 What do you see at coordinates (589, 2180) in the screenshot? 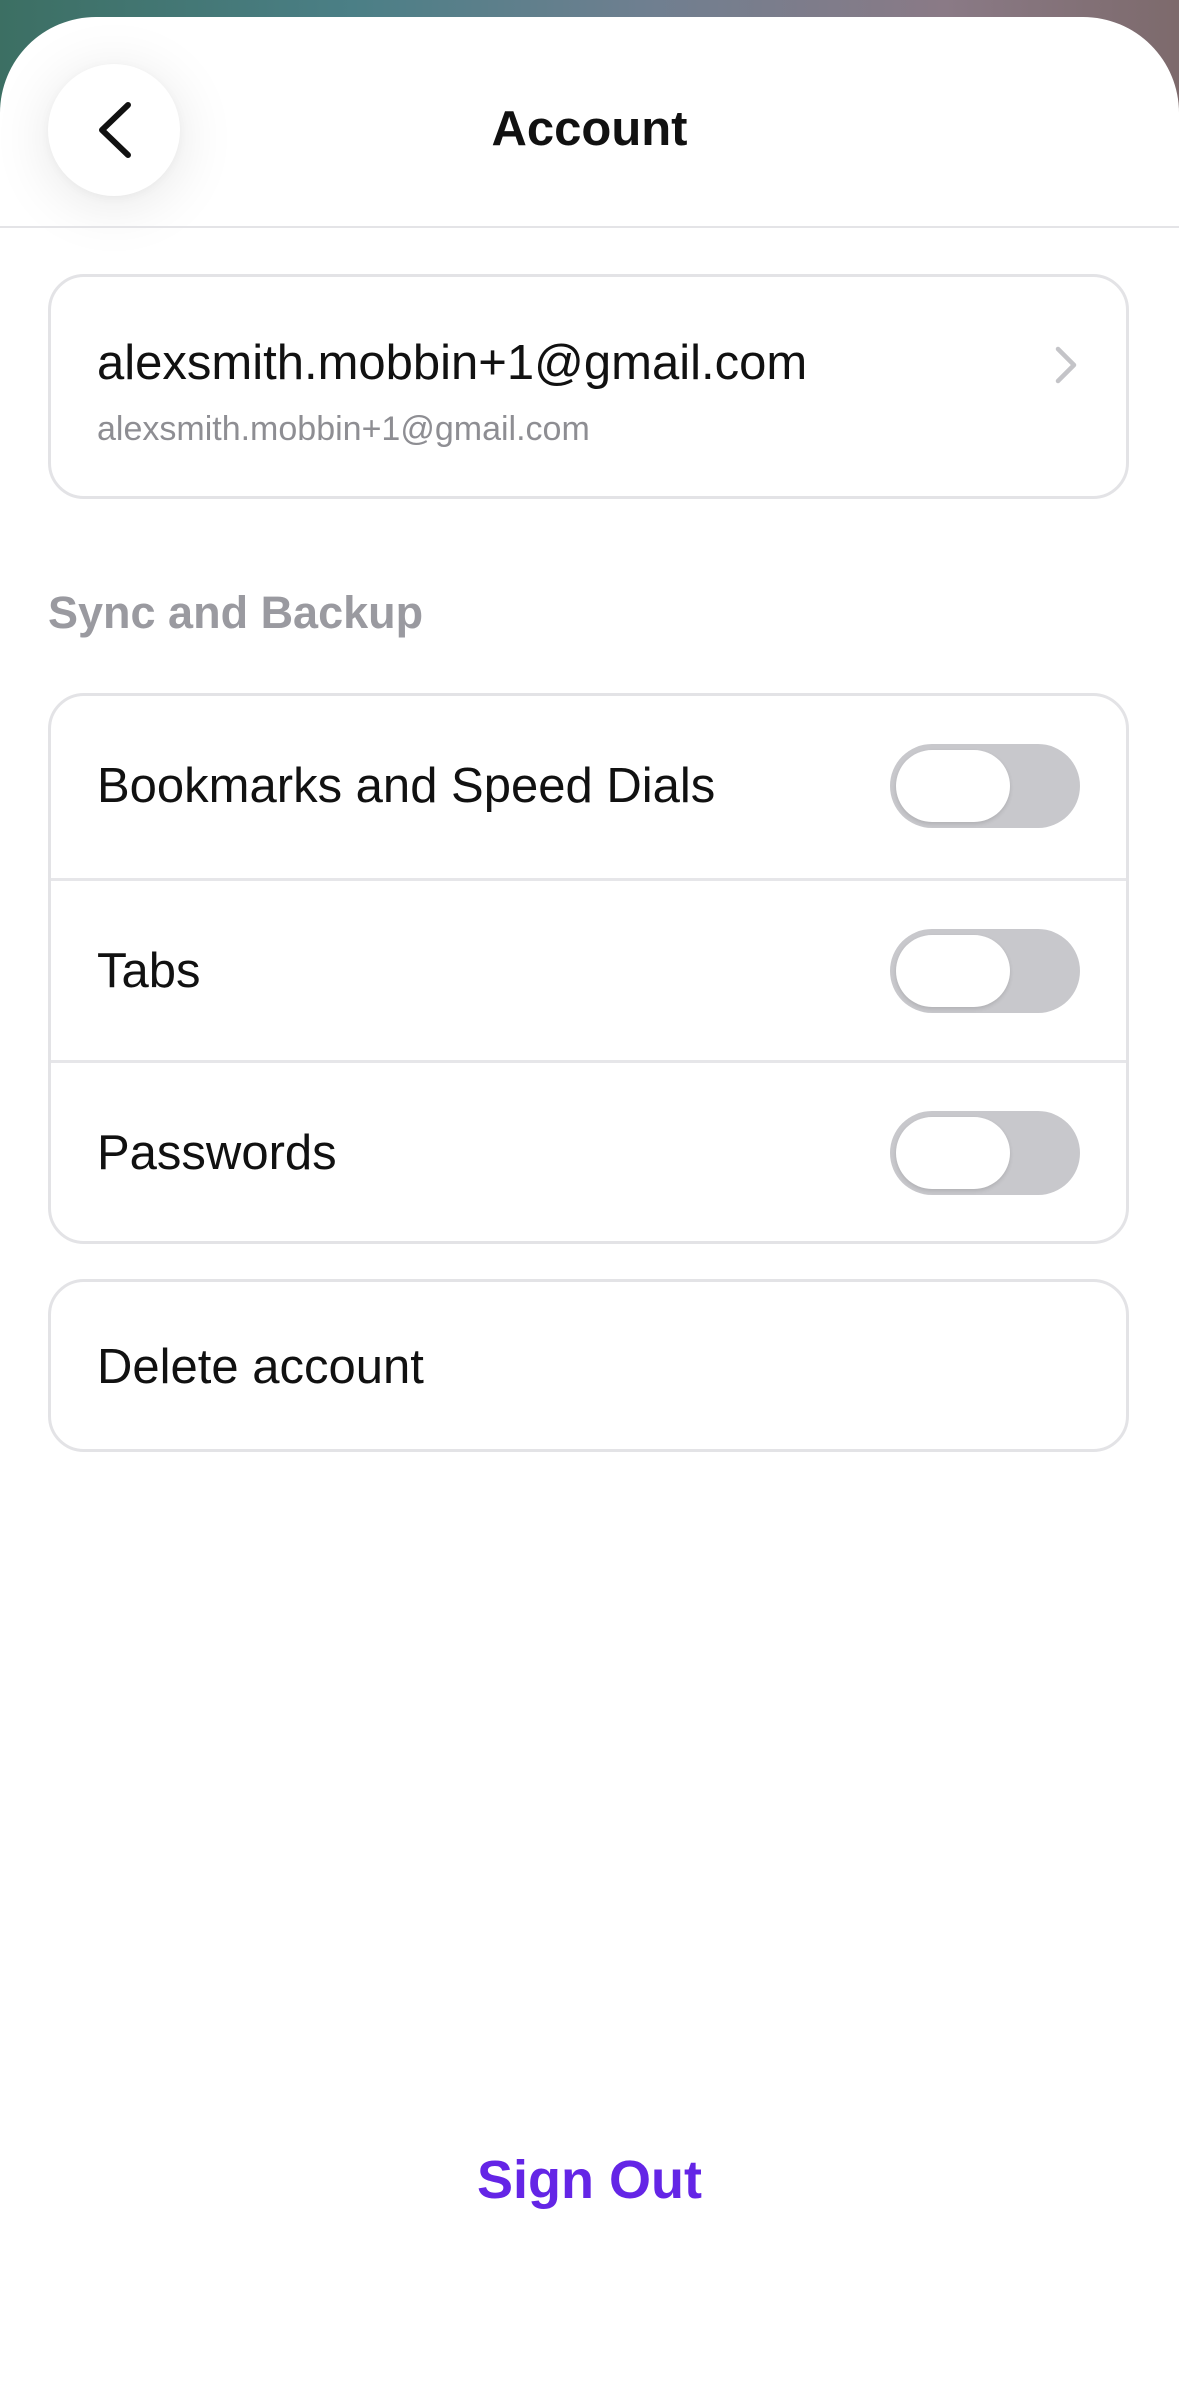
I see `sign-out-button: Sign Out` at bounding box center [589, 2180].